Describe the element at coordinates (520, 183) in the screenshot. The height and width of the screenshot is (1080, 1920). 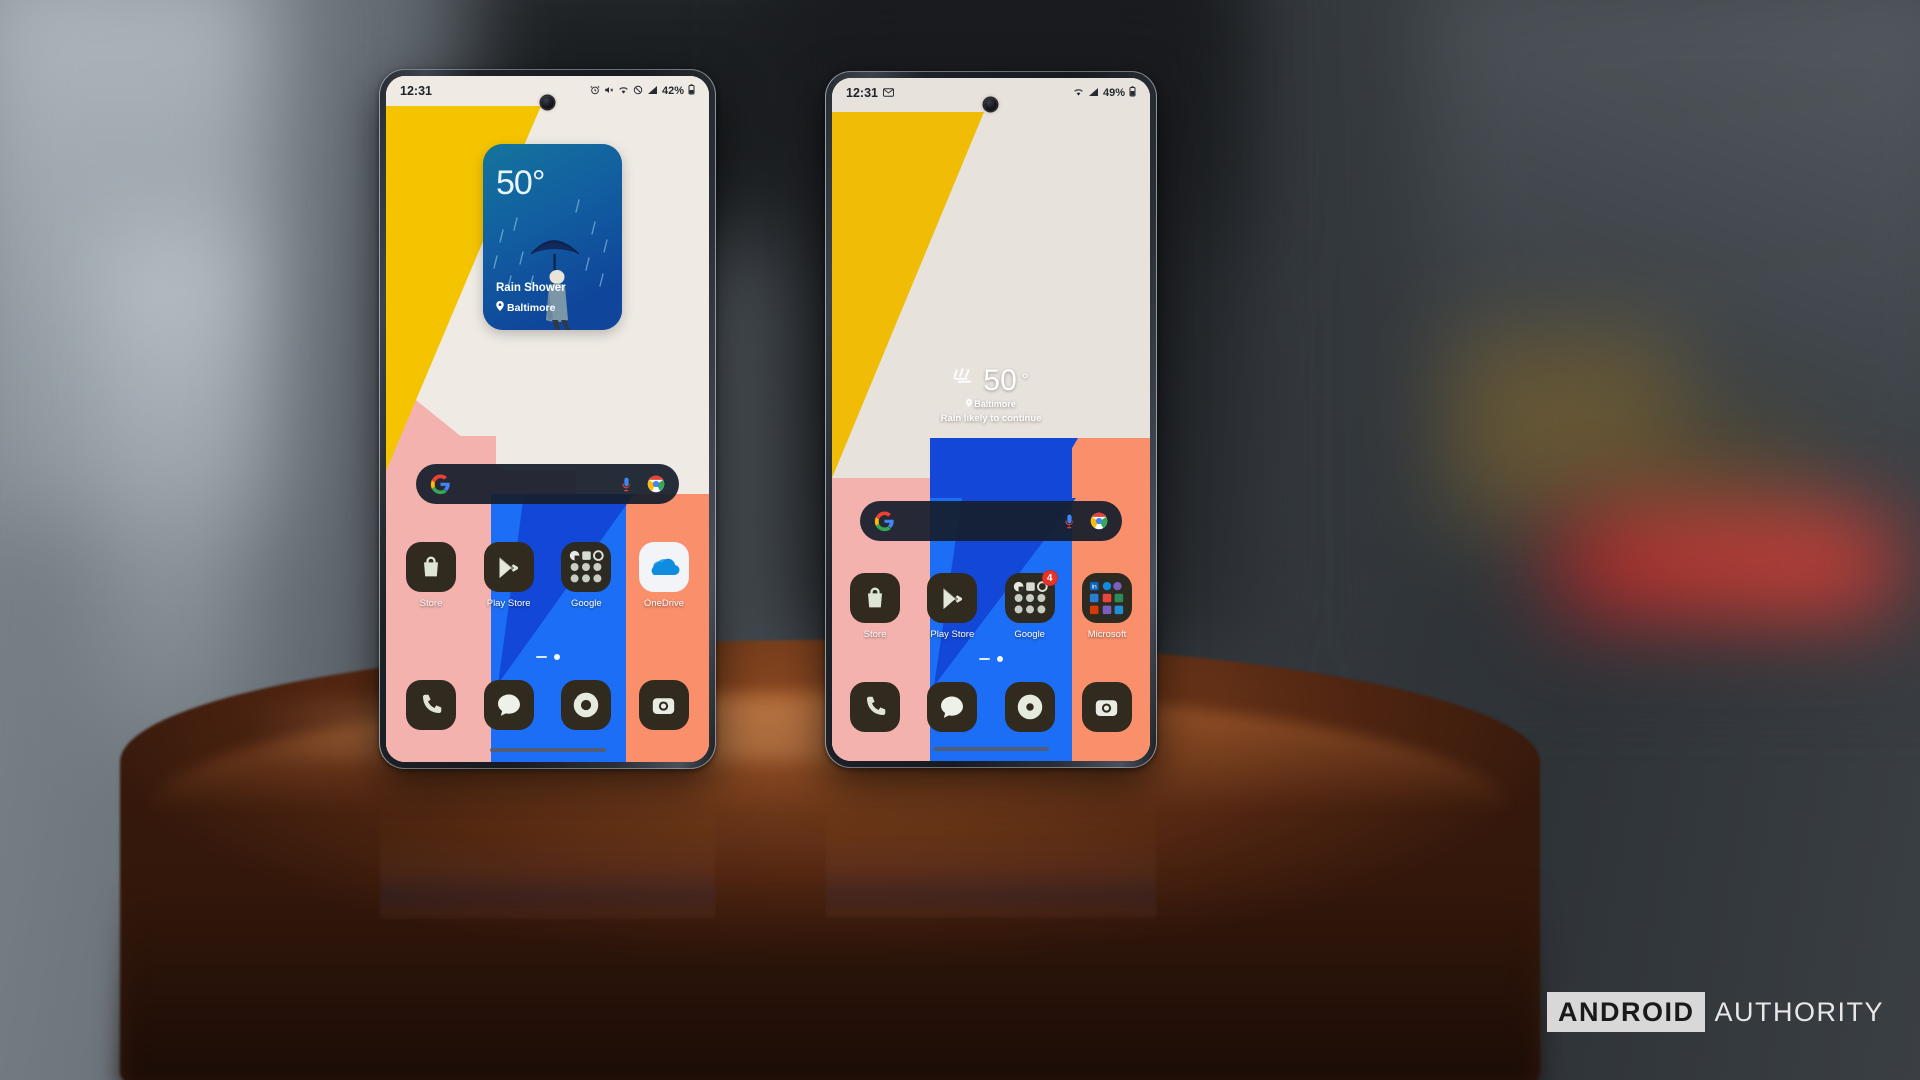
I see `left-weather-temperature: 50°` at that location.